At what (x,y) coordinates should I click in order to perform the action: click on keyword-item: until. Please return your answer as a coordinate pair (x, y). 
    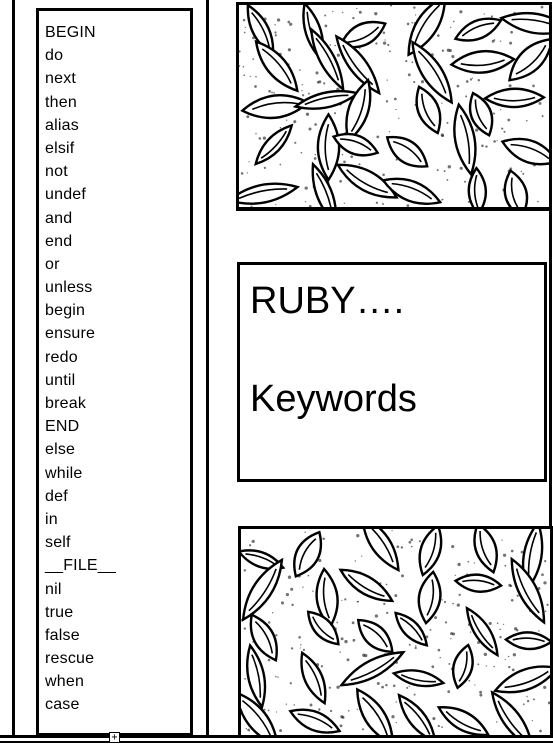
    Looking at the image, I should click on (60, 380).